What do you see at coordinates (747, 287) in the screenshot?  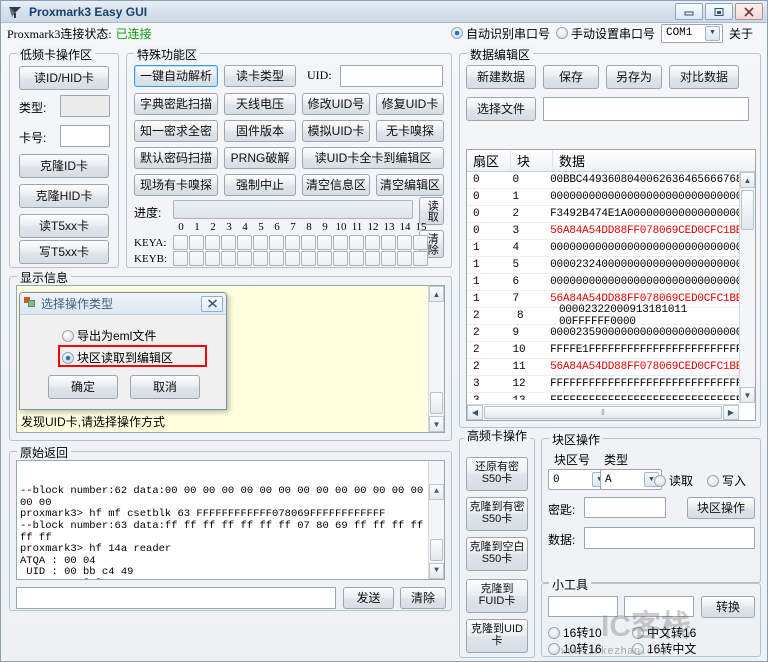 I see `table-vertical-scrollbar: ▲ ▼` at bounding box center [747, 287].